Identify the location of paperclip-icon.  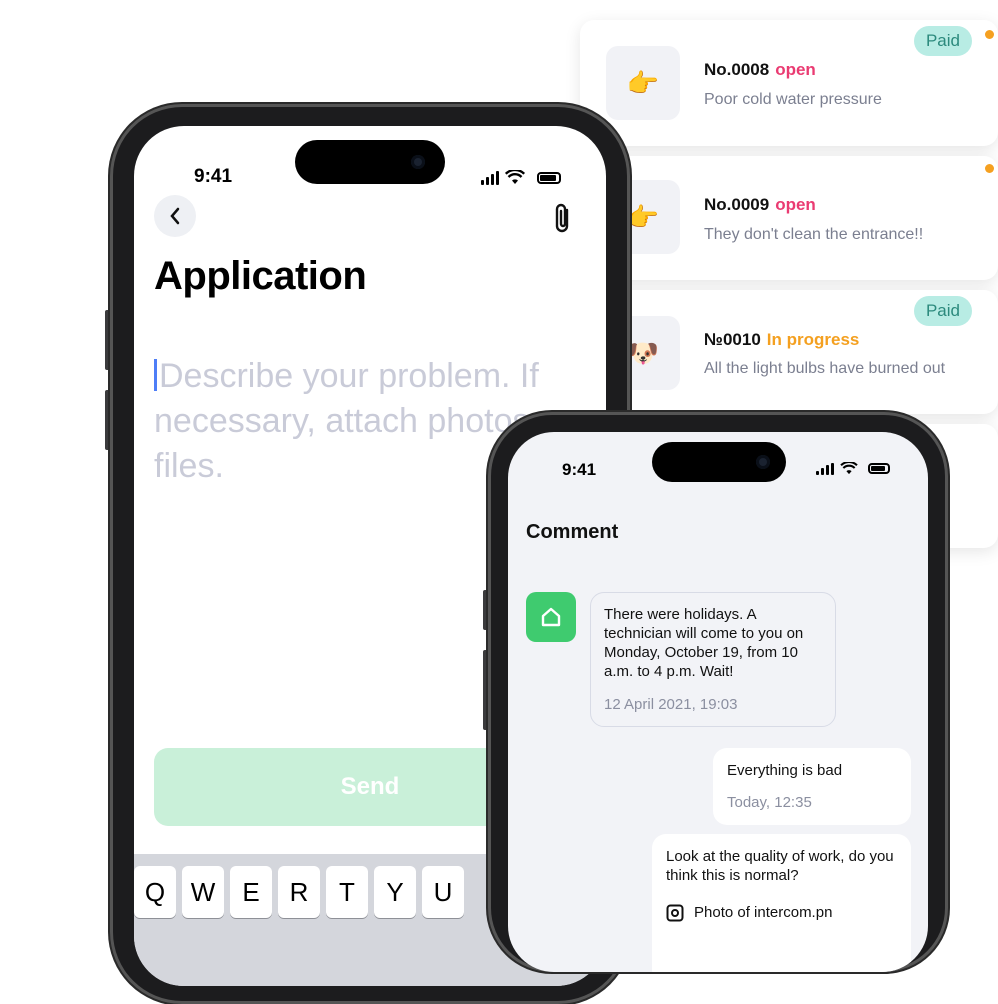
(562, 218).